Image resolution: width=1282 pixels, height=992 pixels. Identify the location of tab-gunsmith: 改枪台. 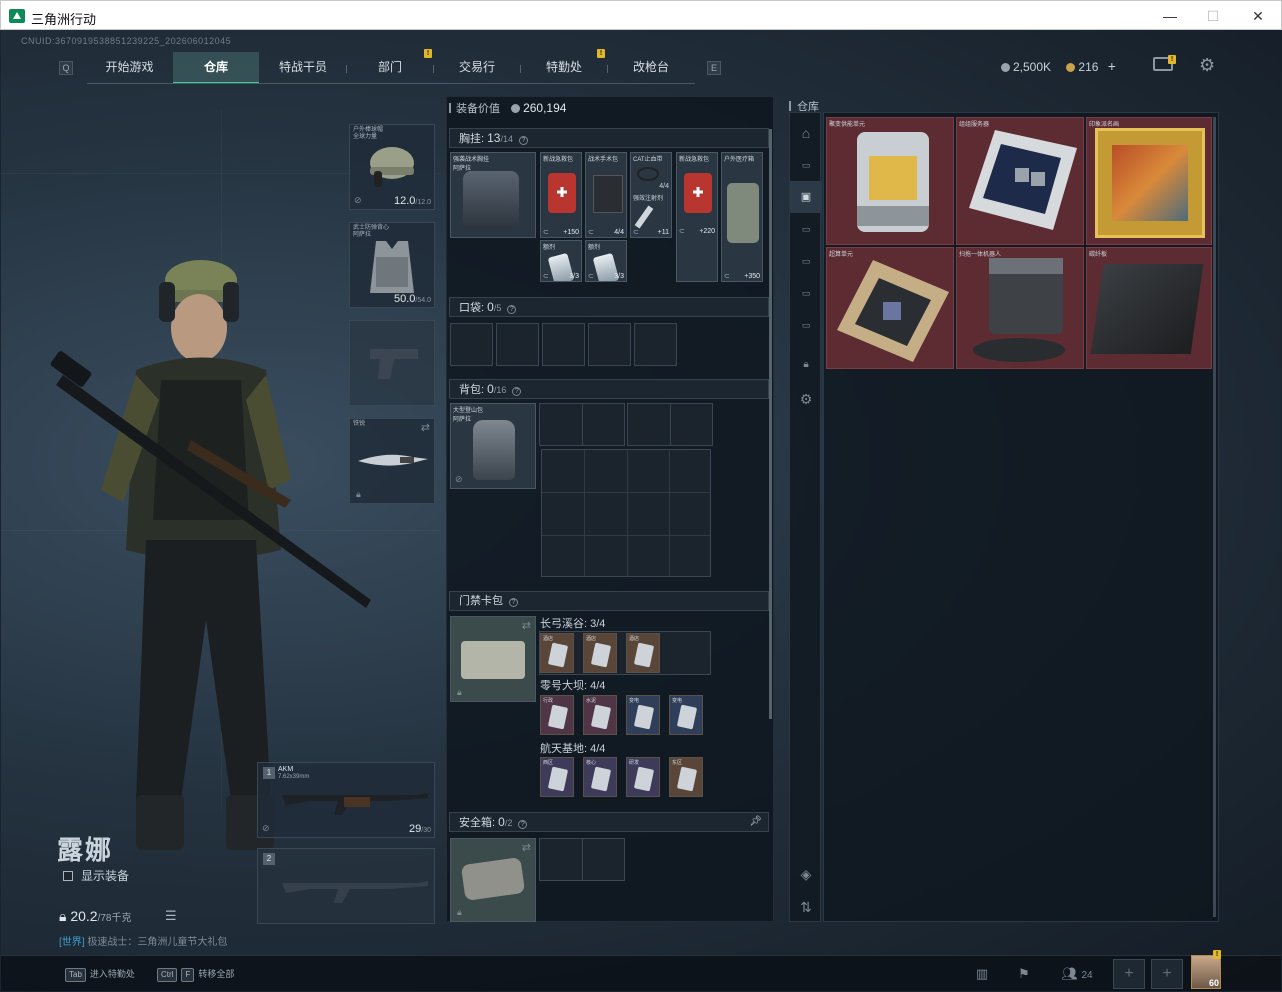
(651, 68).